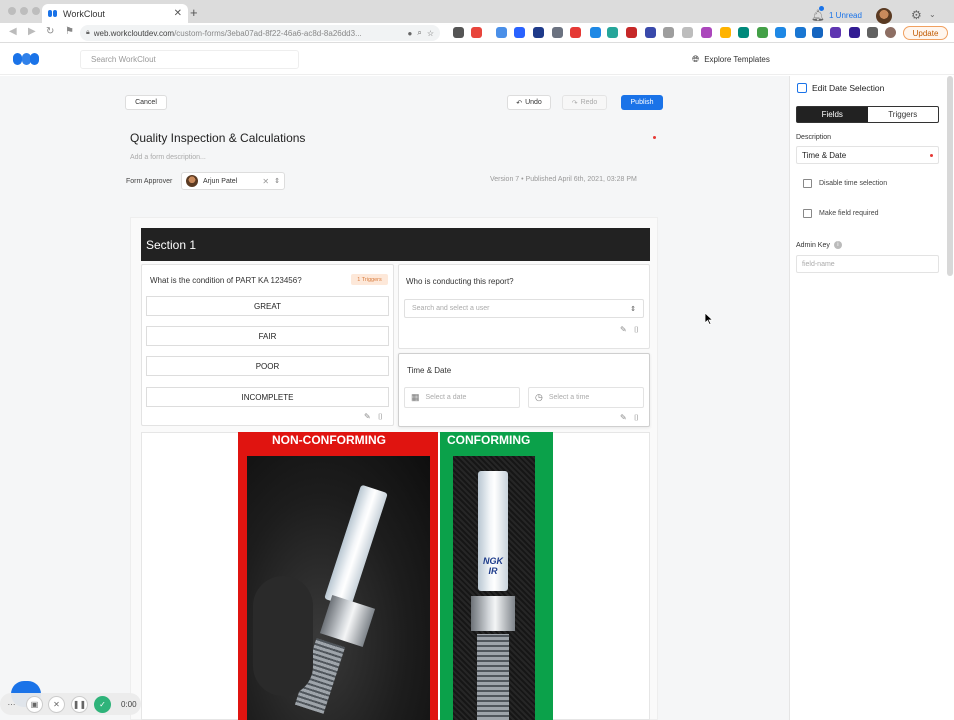 The image size is (954, 720). I want to click on approver-avatar, so click(192, 181).